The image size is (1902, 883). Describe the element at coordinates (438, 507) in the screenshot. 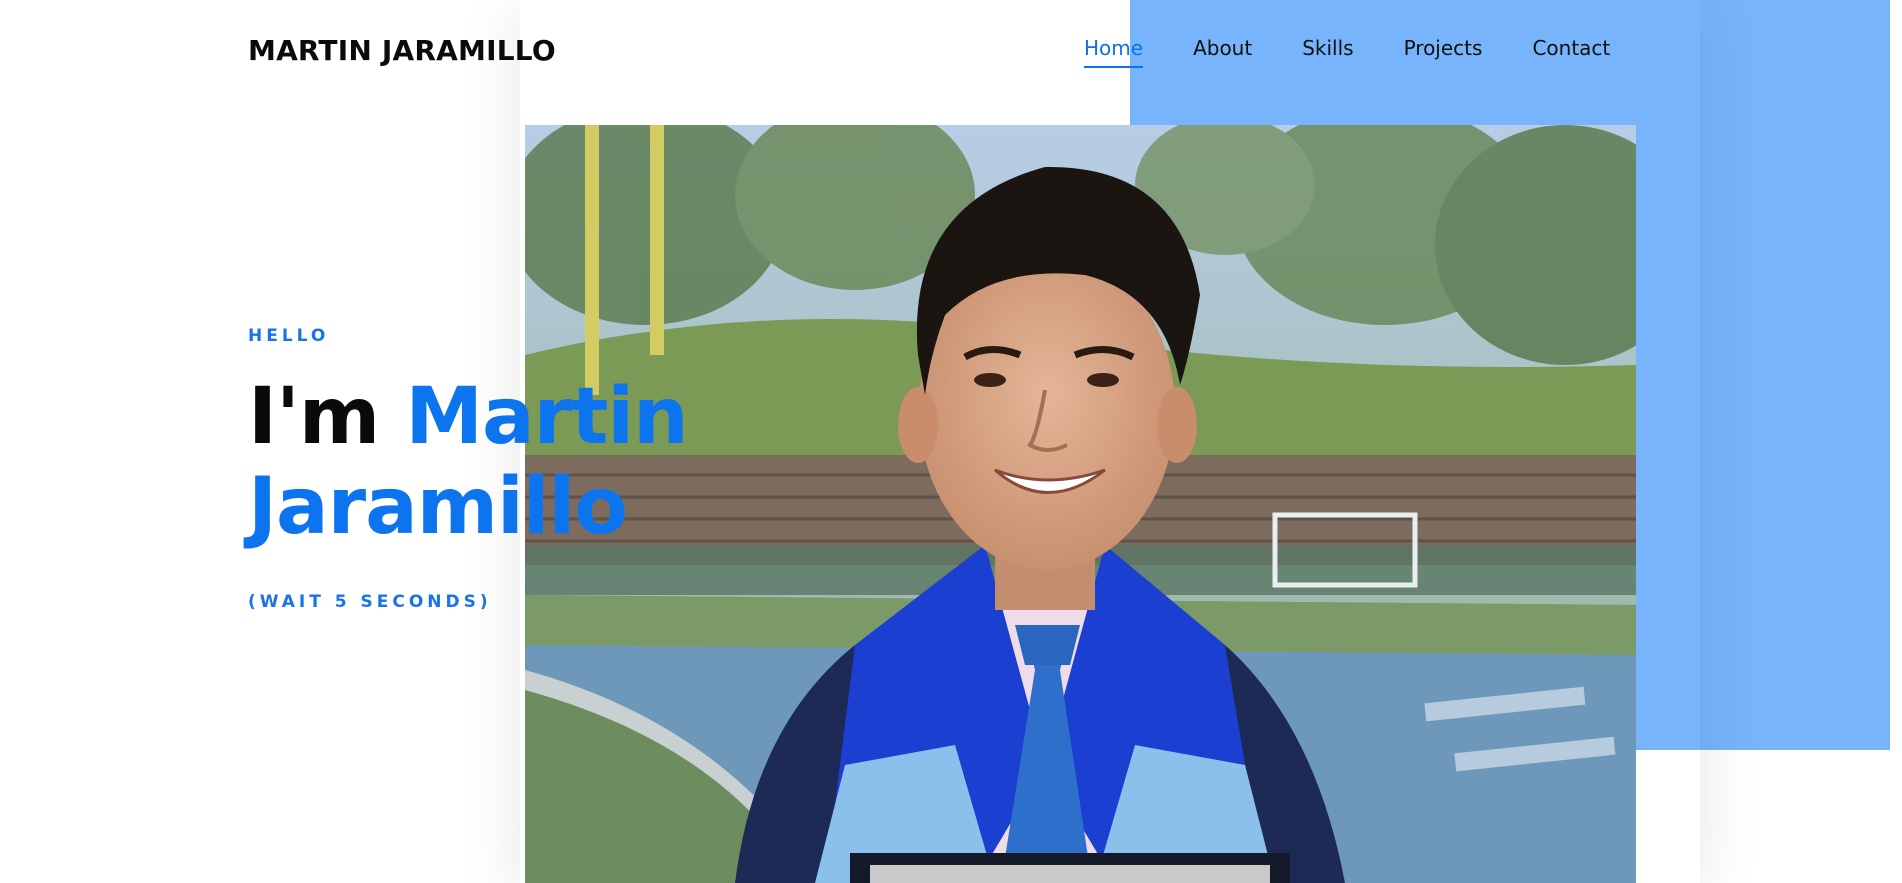

I see `headline-last-name: Jaramillo` at that location.